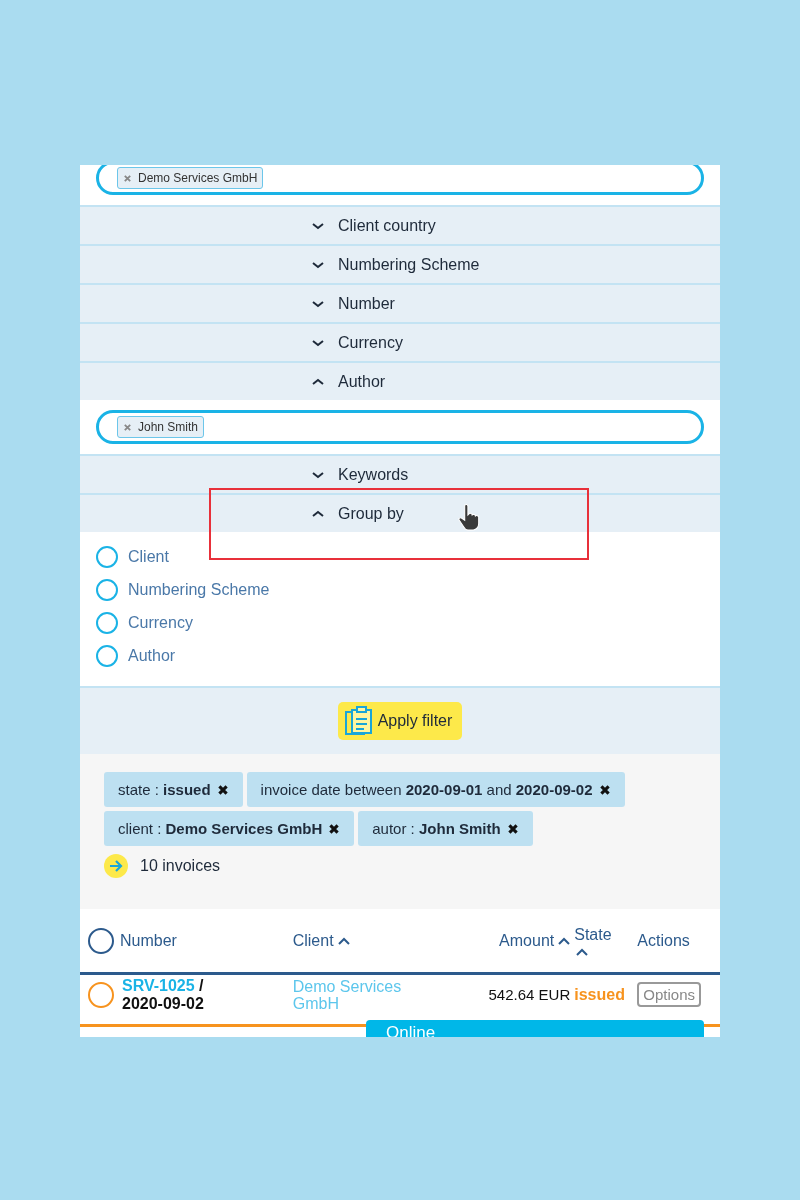 This screenshot has width=800, height=1200. What do you see at coordinates (161, 427) in the screenshot?
I see `selected-chip: John Smith` at bounding box center [161, 427].